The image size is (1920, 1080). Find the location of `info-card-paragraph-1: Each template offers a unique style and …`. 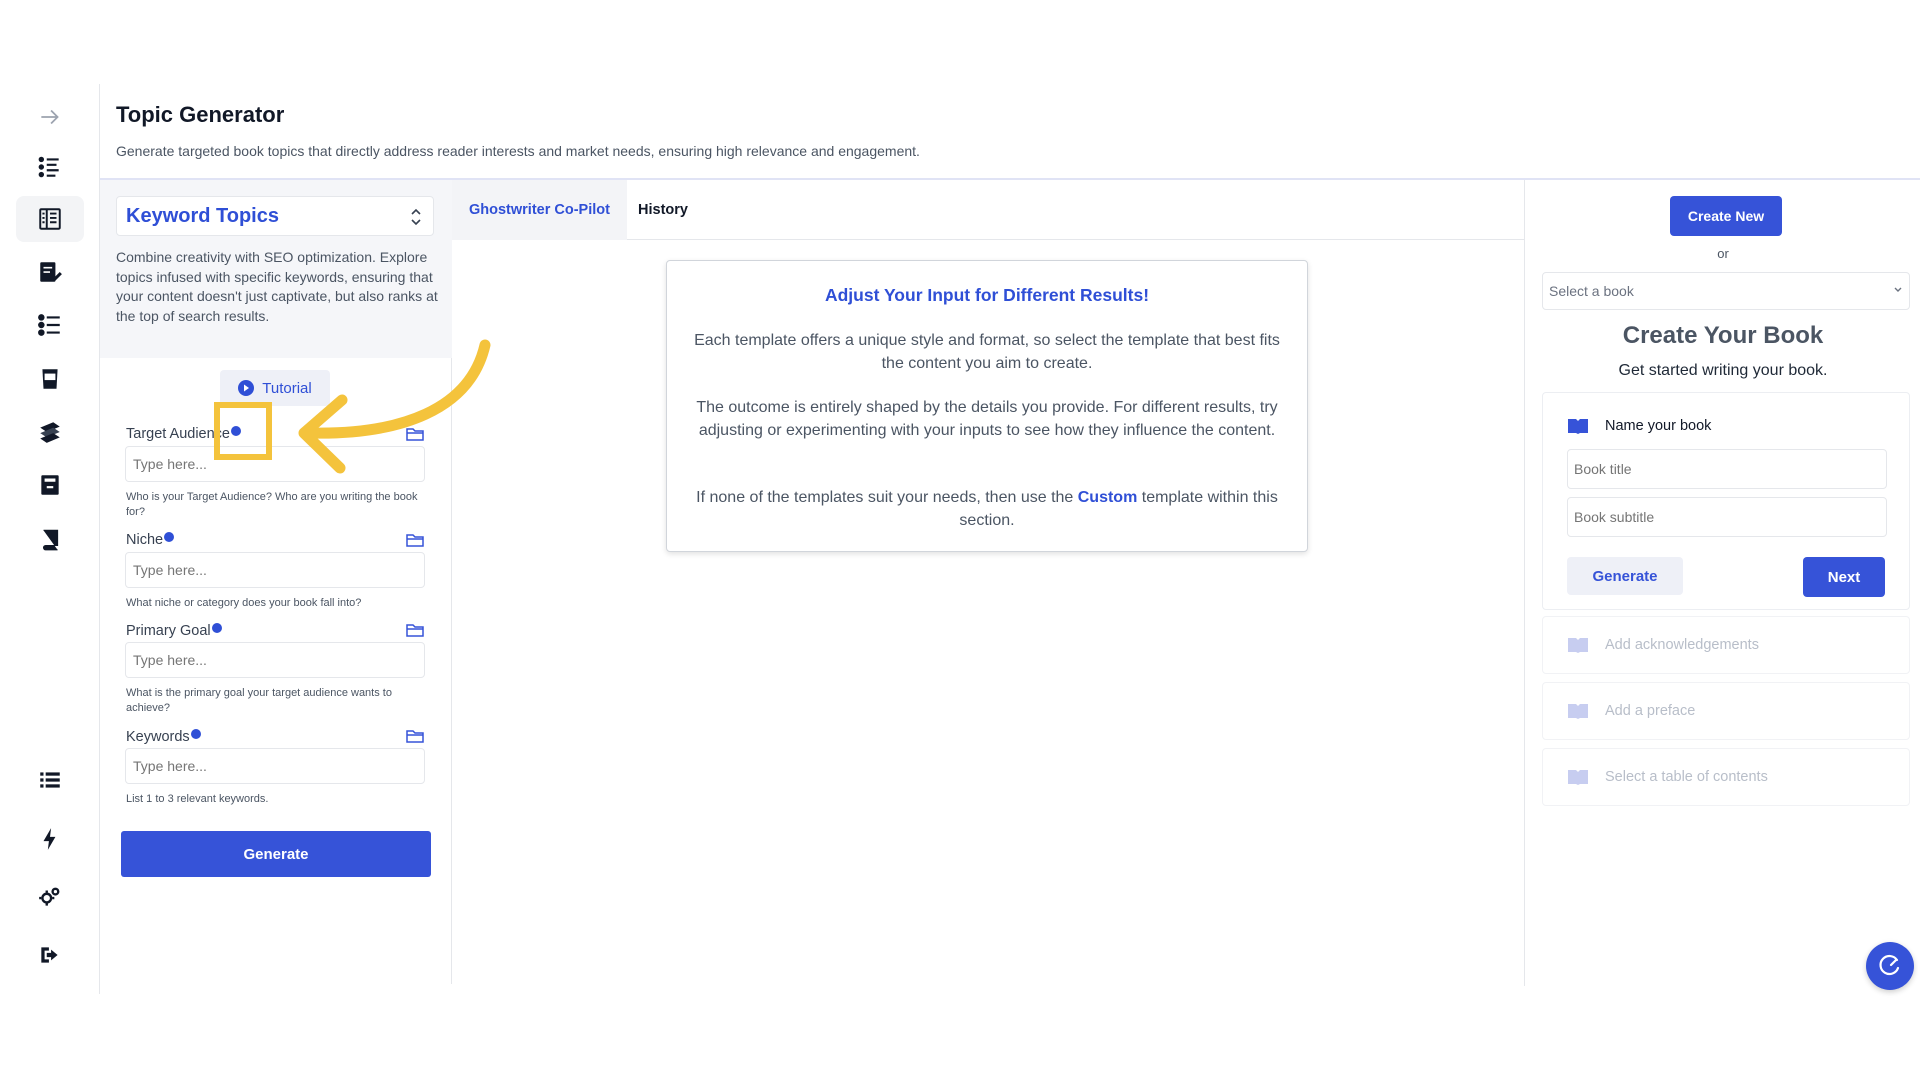

info-card-paragraph-1: Each template offers a unique style and … is located at coordinates (987, 352).